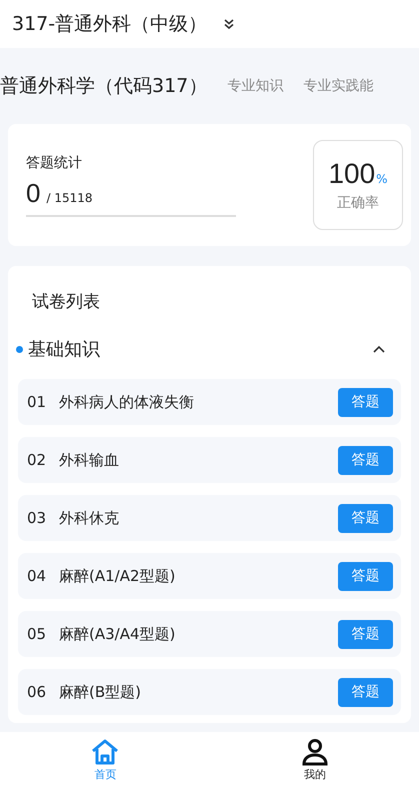 This screenshot has height=788, width=419. What do you see at coordinates (209, 634) in the screenshot?
I see `paper-row: 05 麻醉(A3/A4型题) 答题` at bounding box center [209, 634].